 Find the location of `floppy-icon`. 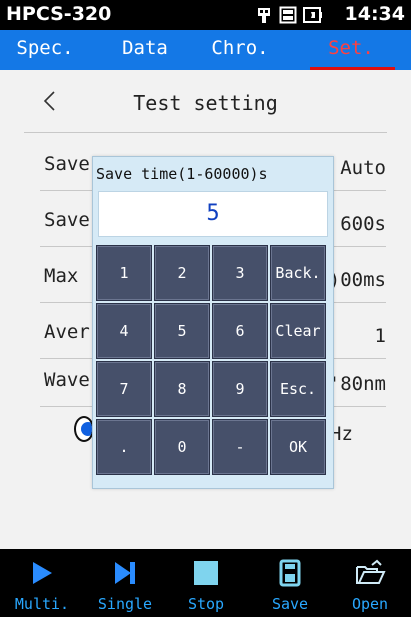

floppy-icon is located at coordinates (290, 573).